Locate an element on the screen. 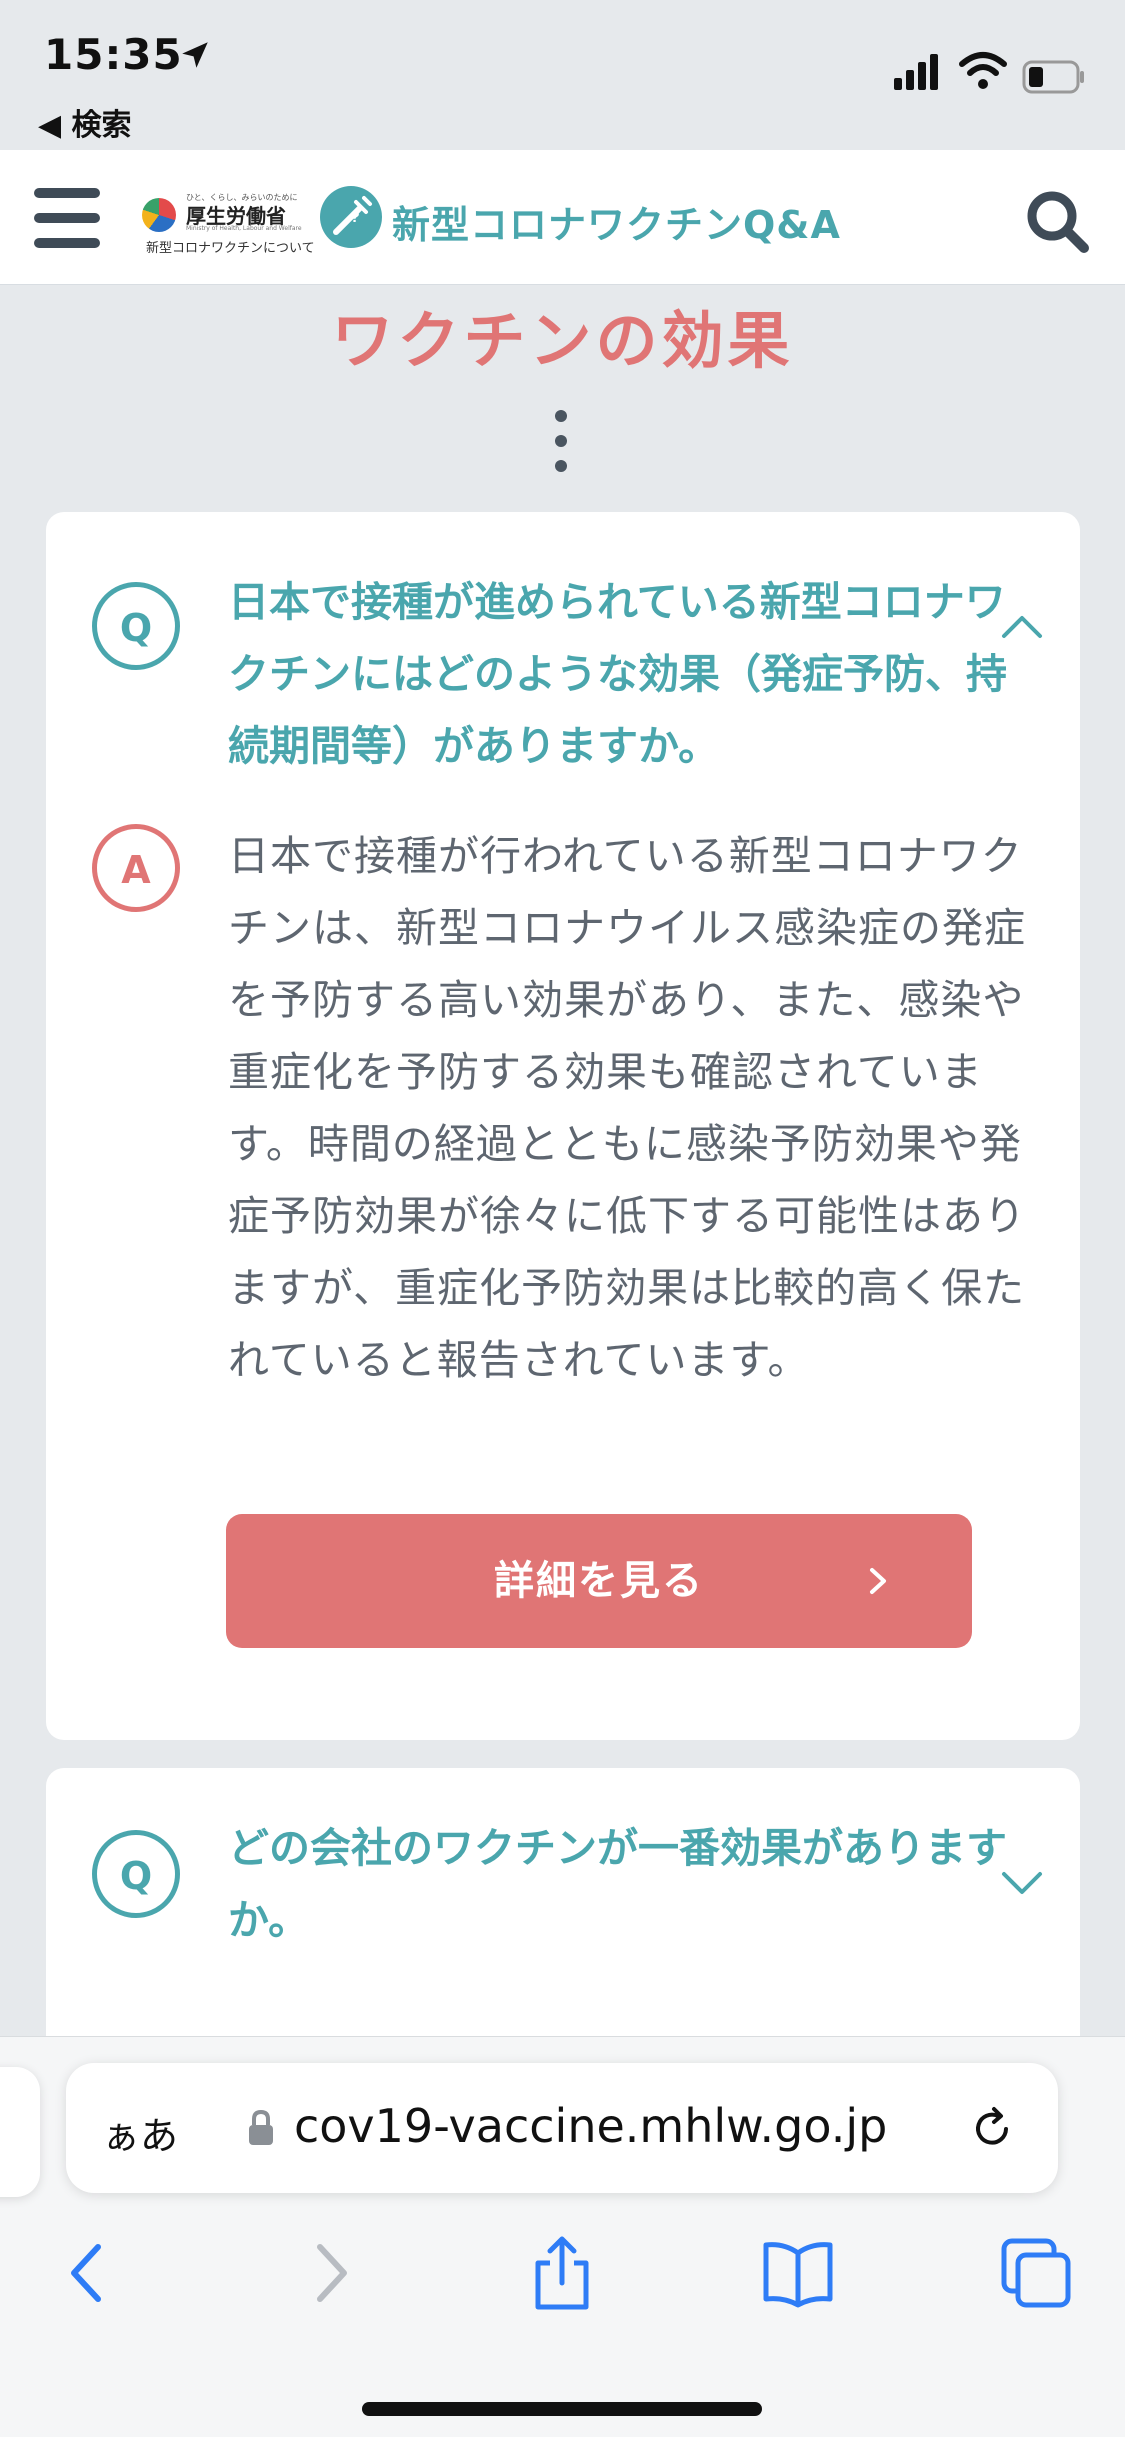 This screenshot has width=1125, height=2437. more-dots-icon is located at coordinates (562, 441).